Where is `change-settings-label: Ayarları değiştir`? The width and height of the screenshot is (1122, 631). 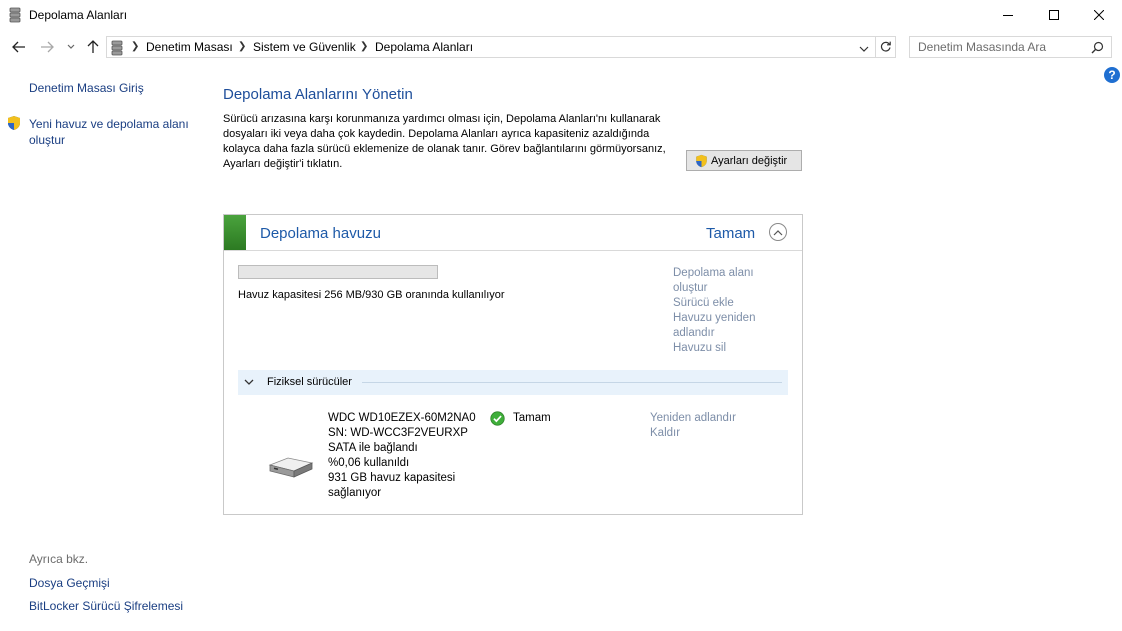
change-settings-label: Ayarları değiştir is located at coordinates (749, 160).